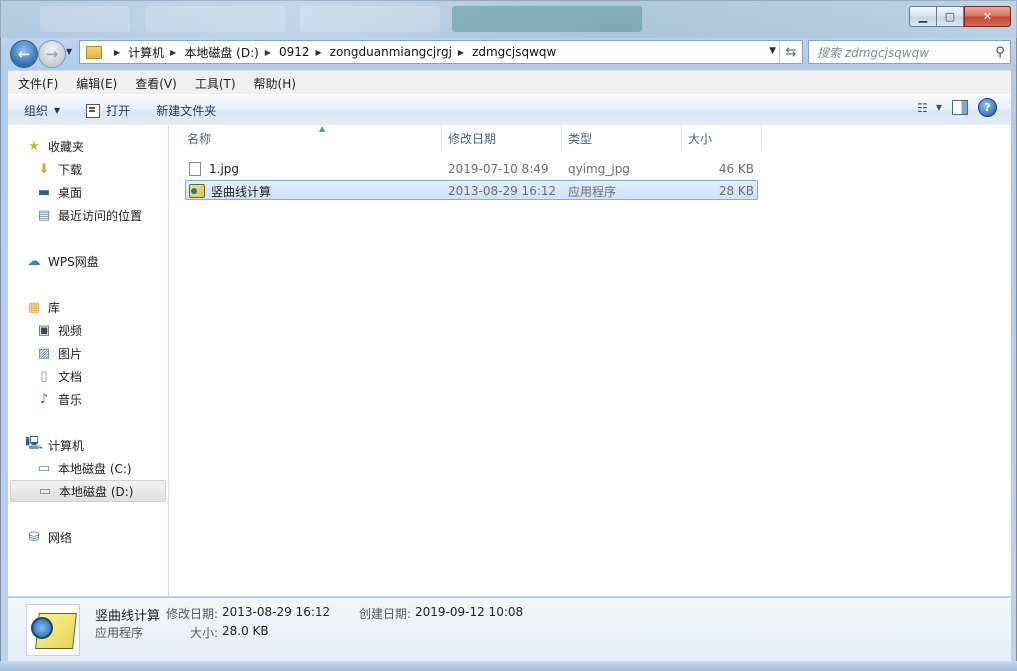 The height and width of the screenshot is (671, 1017). I want to click on sidebar-item-downloads: ⬇ 下载, so click(59, 169).